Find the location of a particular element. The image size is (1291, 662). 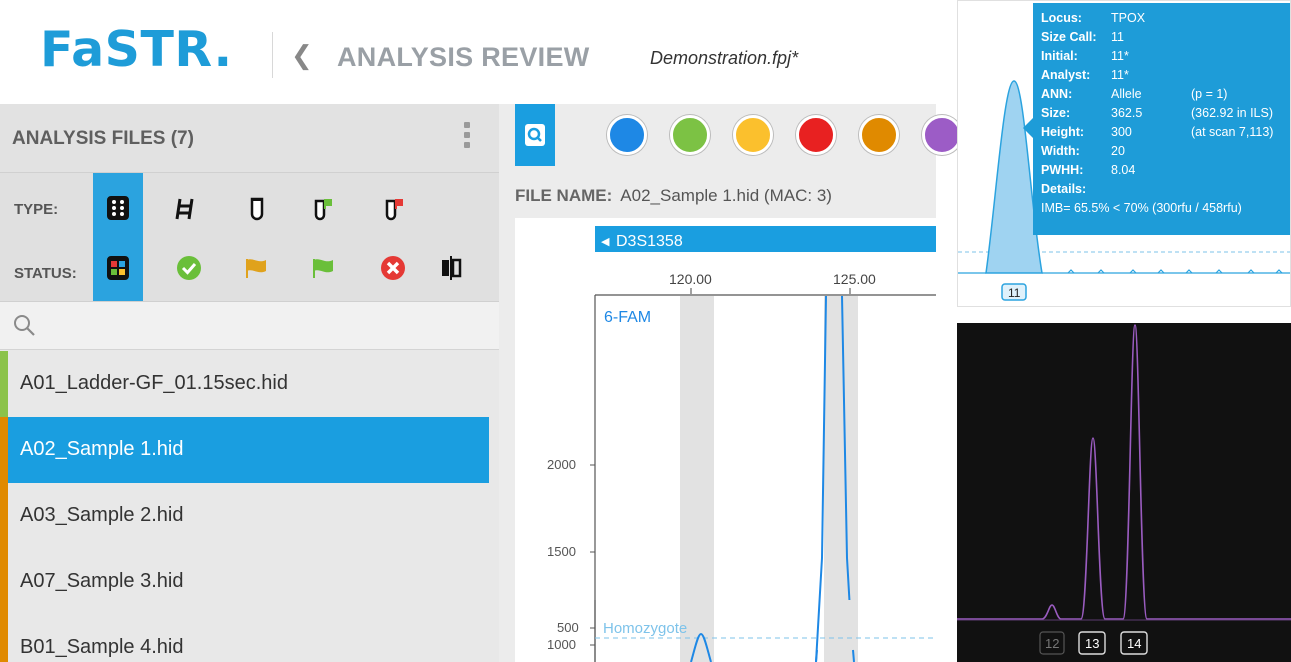

plot-bottom-strip: Homozygote 500 is located at coordinates (746, 631).